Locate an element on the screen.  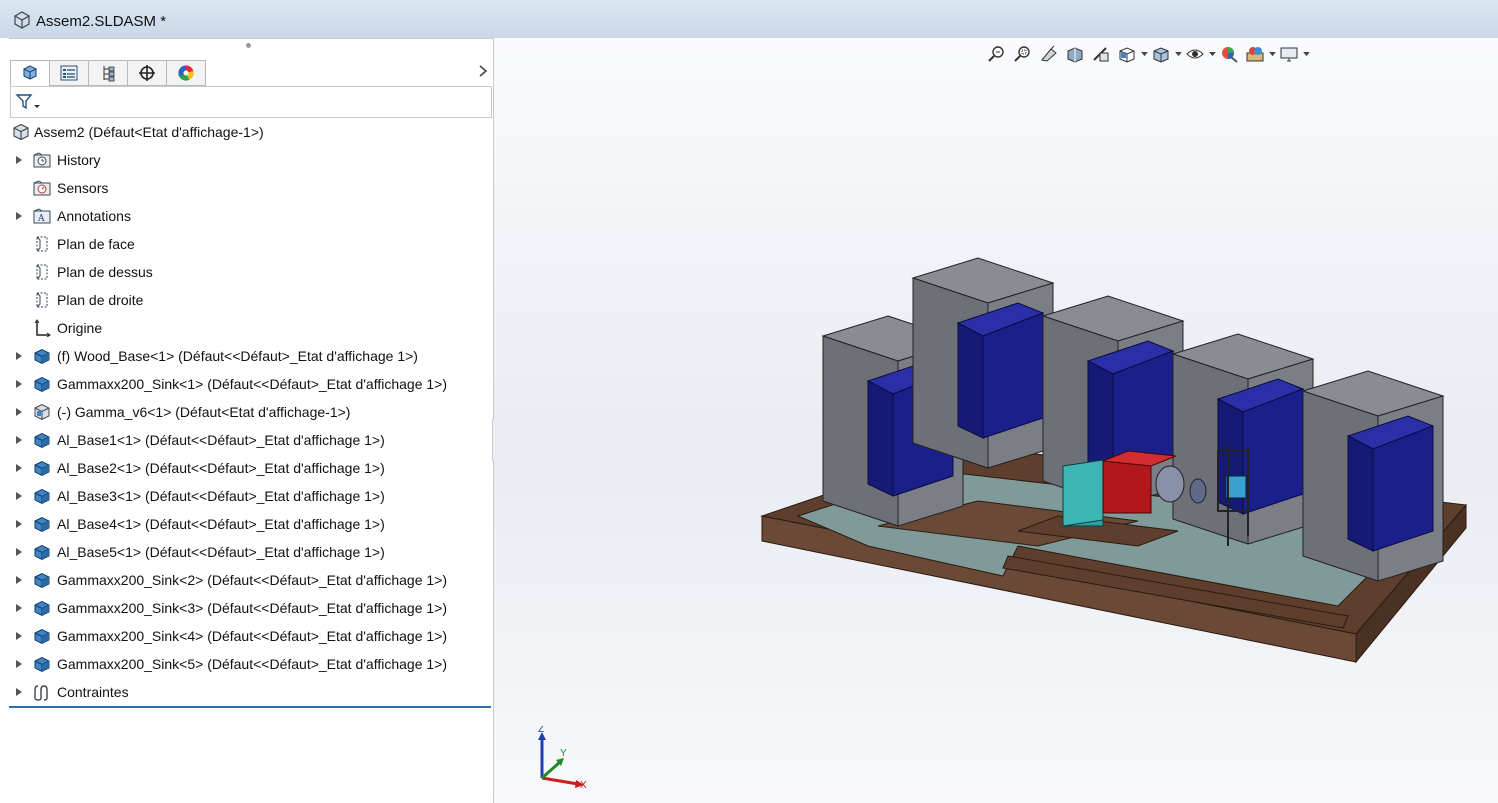
annotations-folder-icon: A is located at coordinates (42, 216).